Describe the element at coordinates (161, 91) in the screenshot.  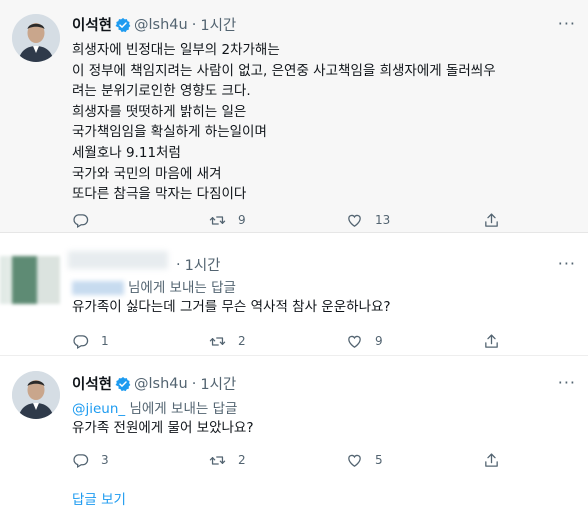
I see `tweet-line: 려는 분위기로인한 영향도 크다.` at that location.